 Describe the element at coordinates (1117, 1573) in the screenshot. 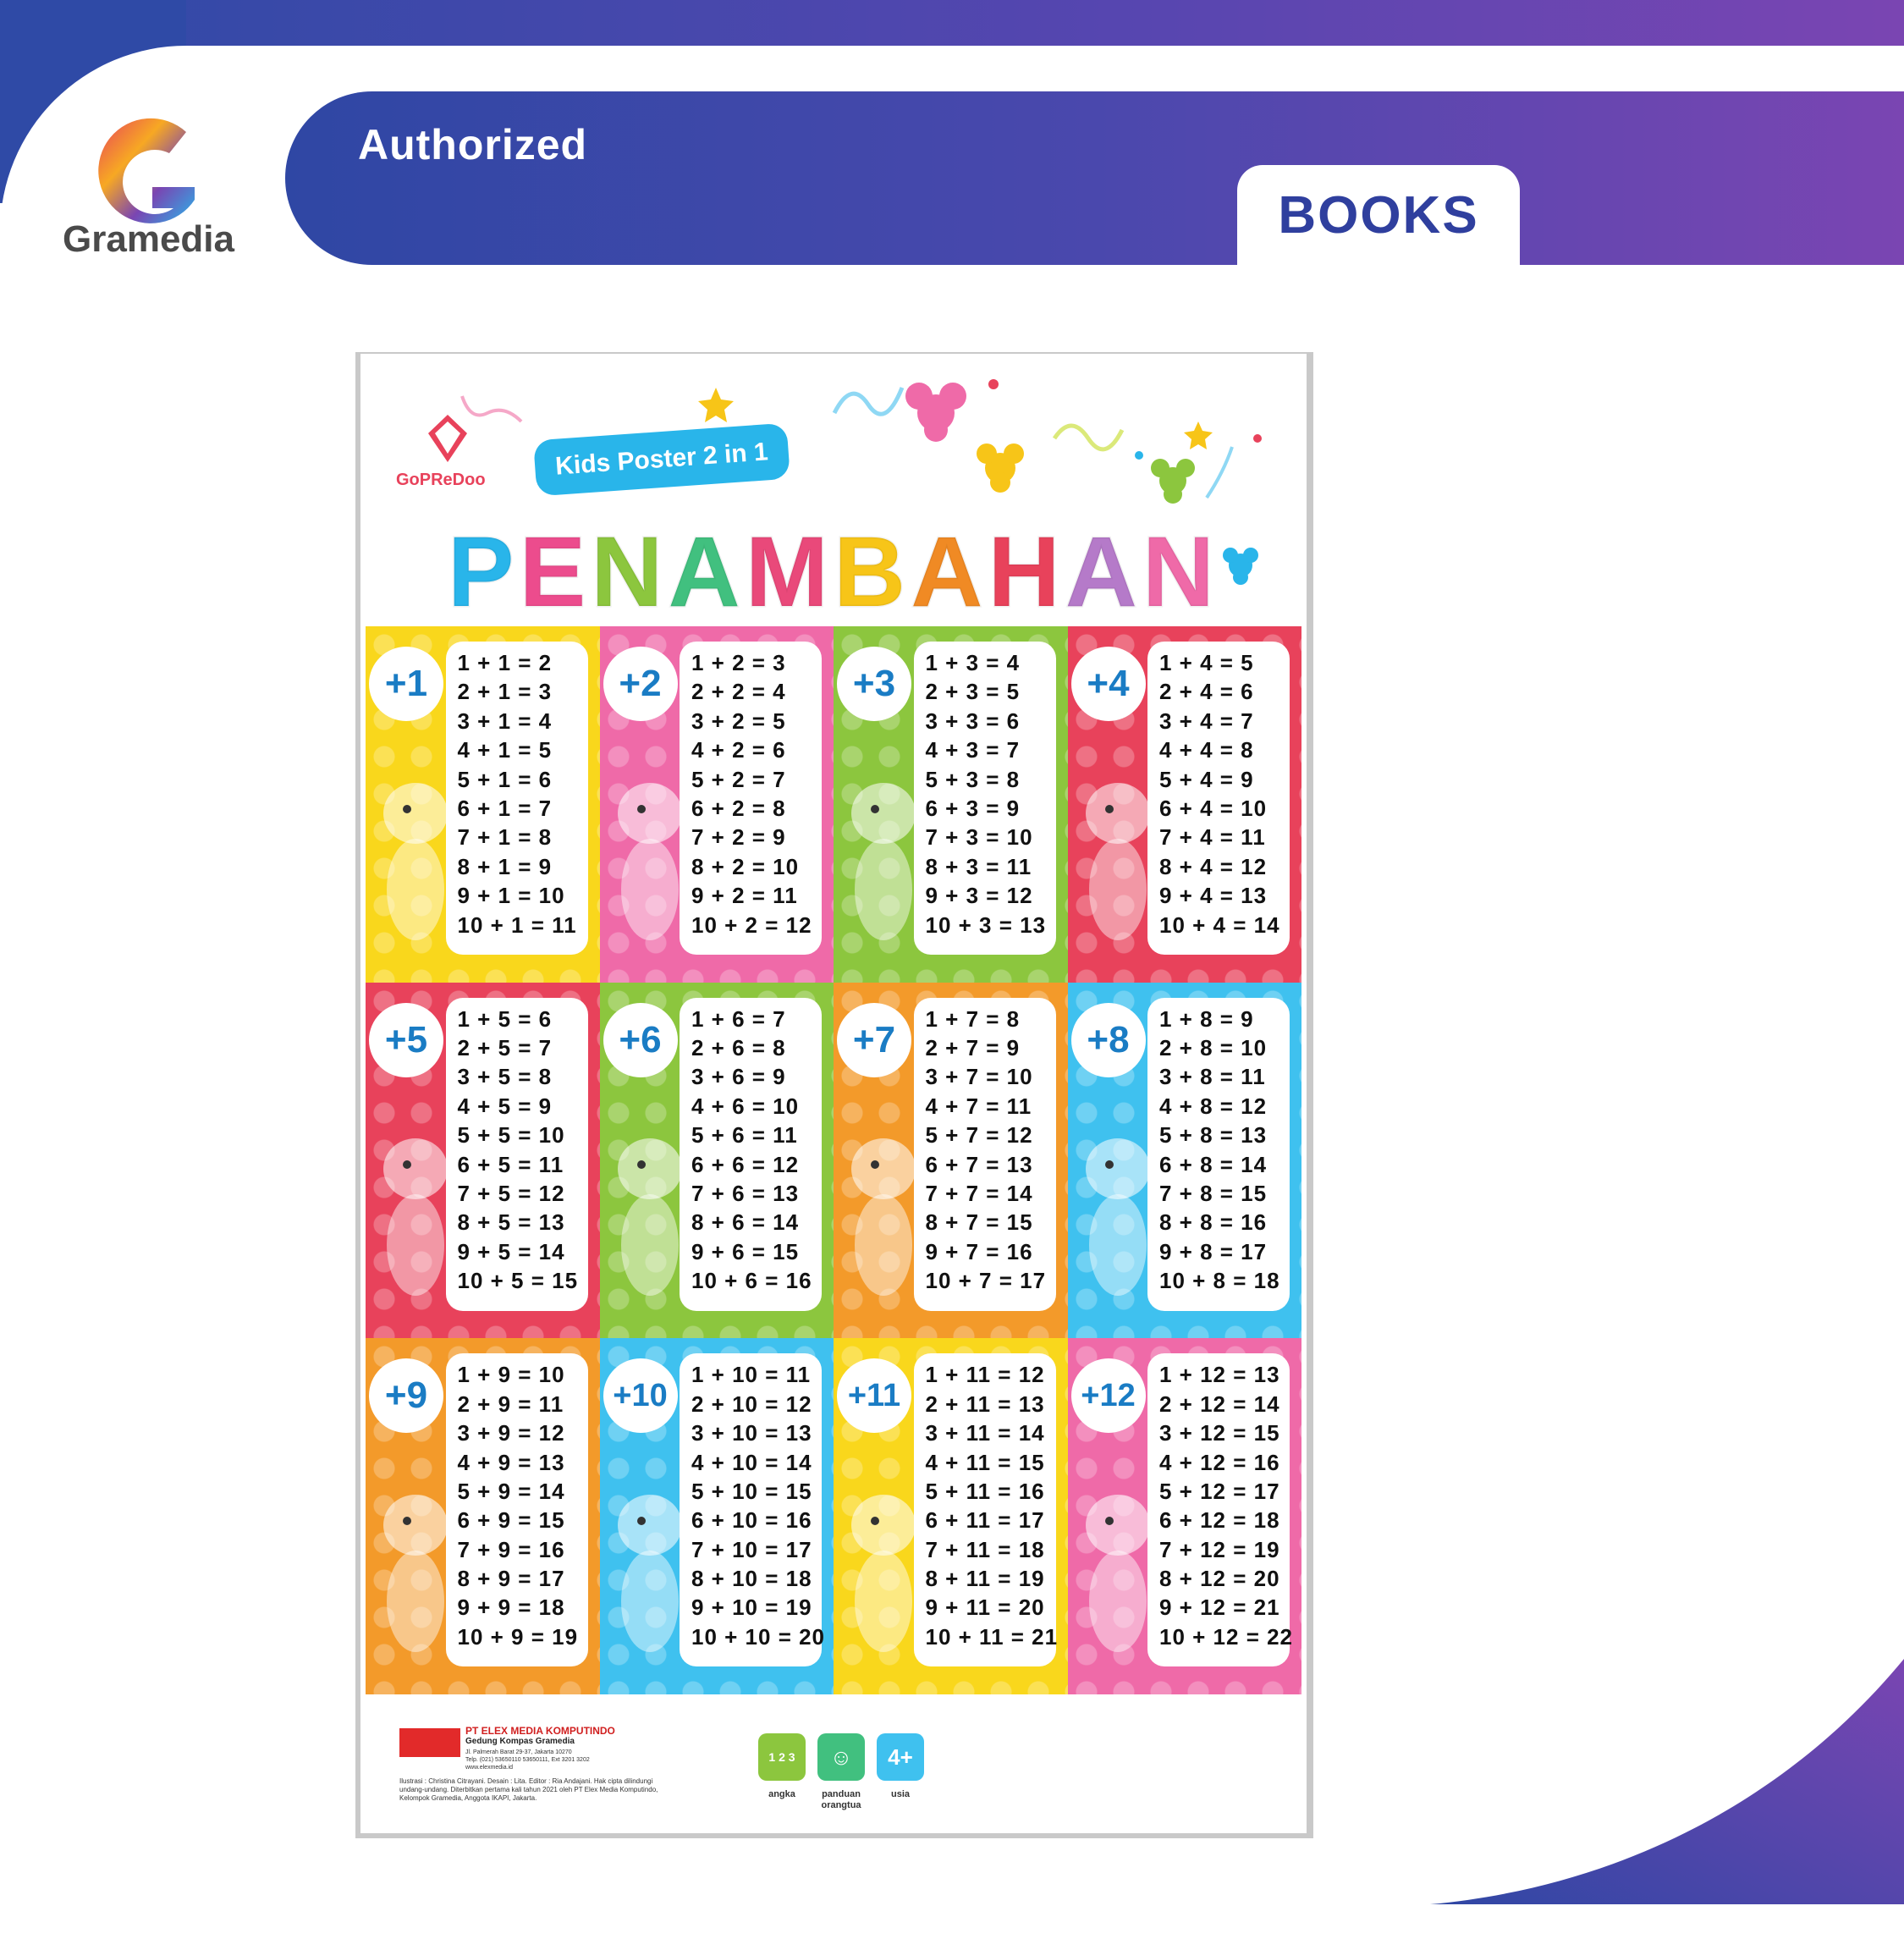

I see `rabbit-icon` at that location.